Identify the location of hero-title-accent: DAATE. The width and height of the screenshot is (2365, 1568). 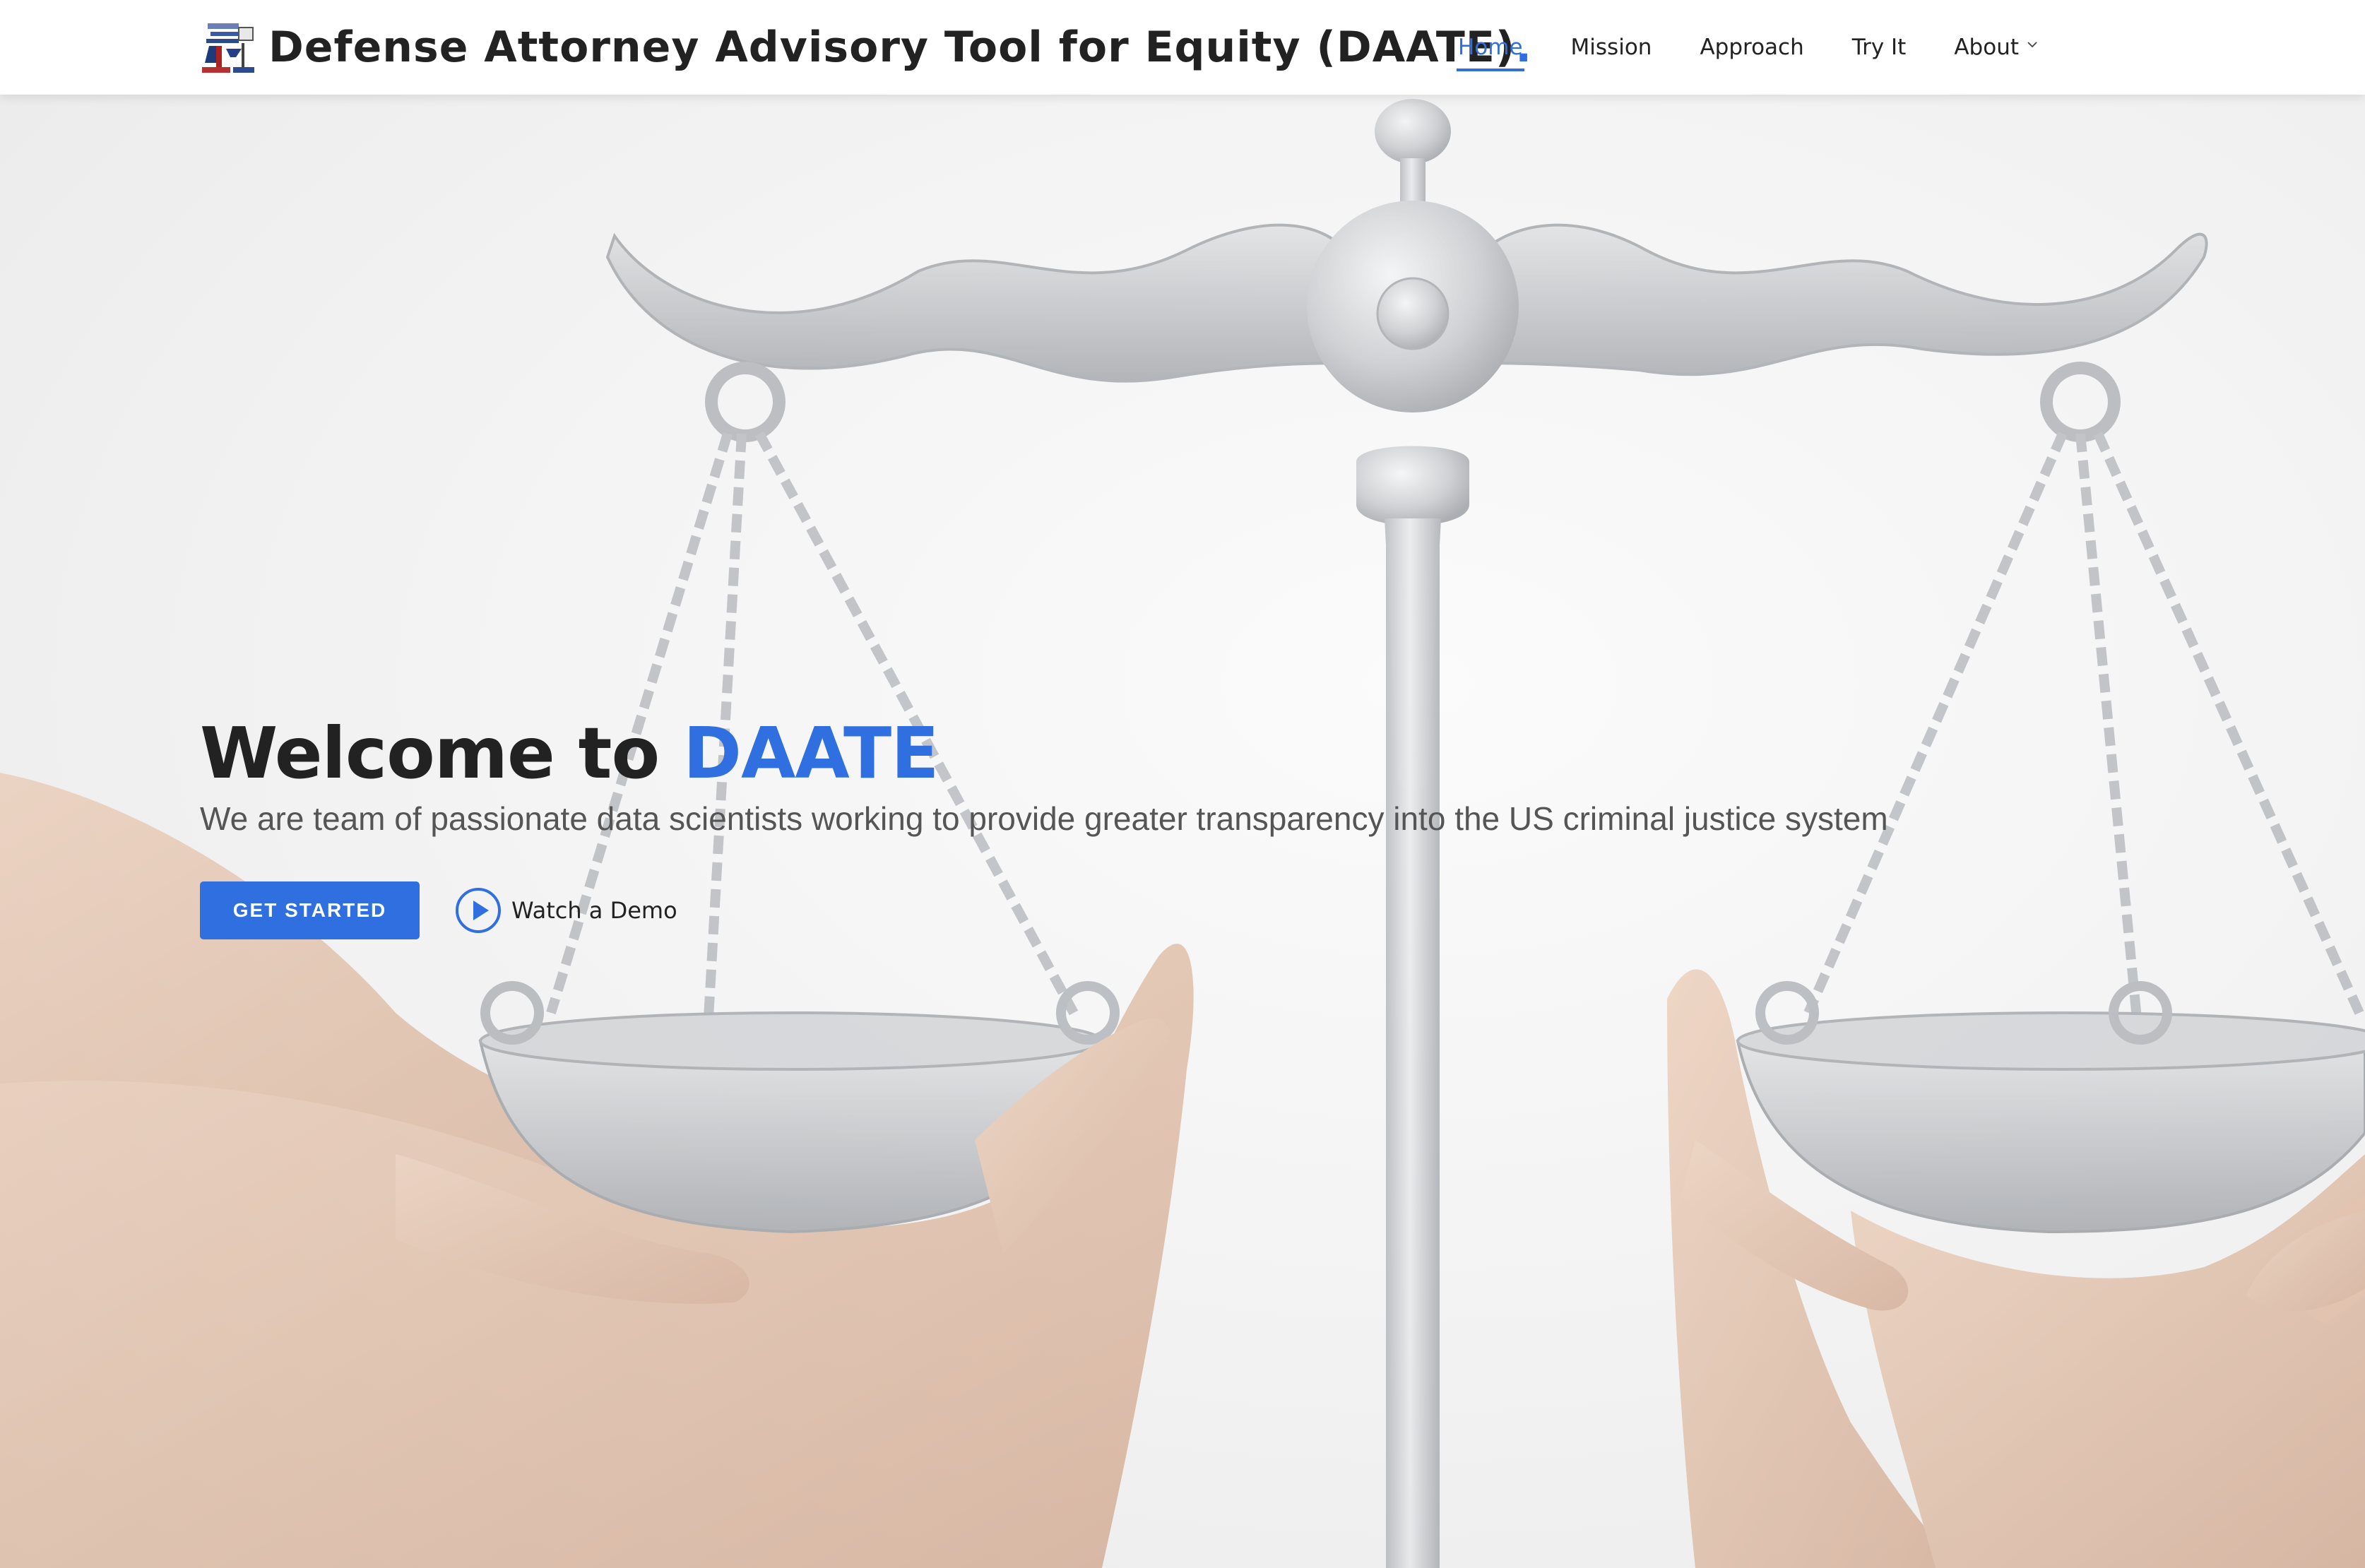
(811, 753).